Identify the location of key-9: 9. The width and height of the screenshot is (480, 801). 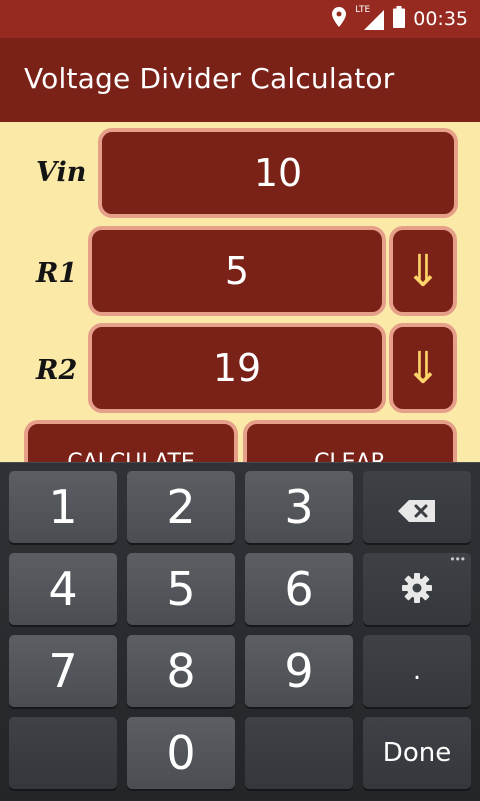
(299, 671).